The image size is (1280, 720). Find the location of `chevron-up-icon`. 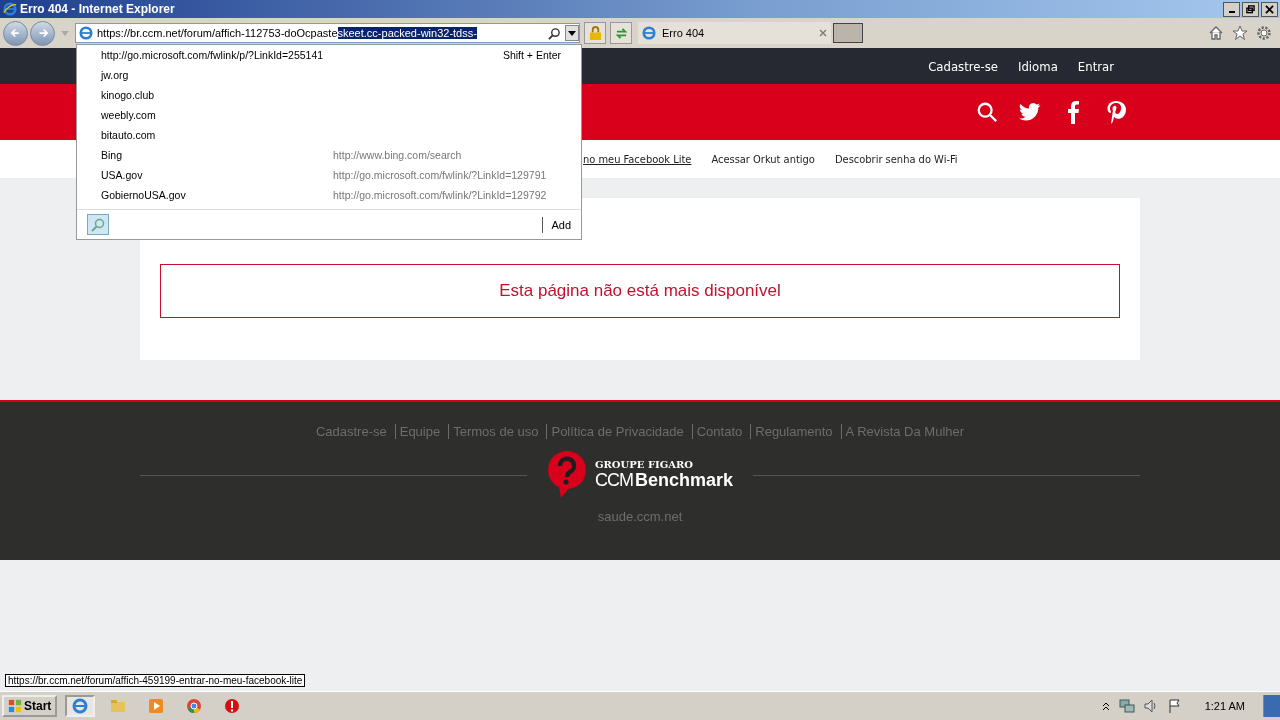

chevron-up-icon is located at coordinates (1105, 706).